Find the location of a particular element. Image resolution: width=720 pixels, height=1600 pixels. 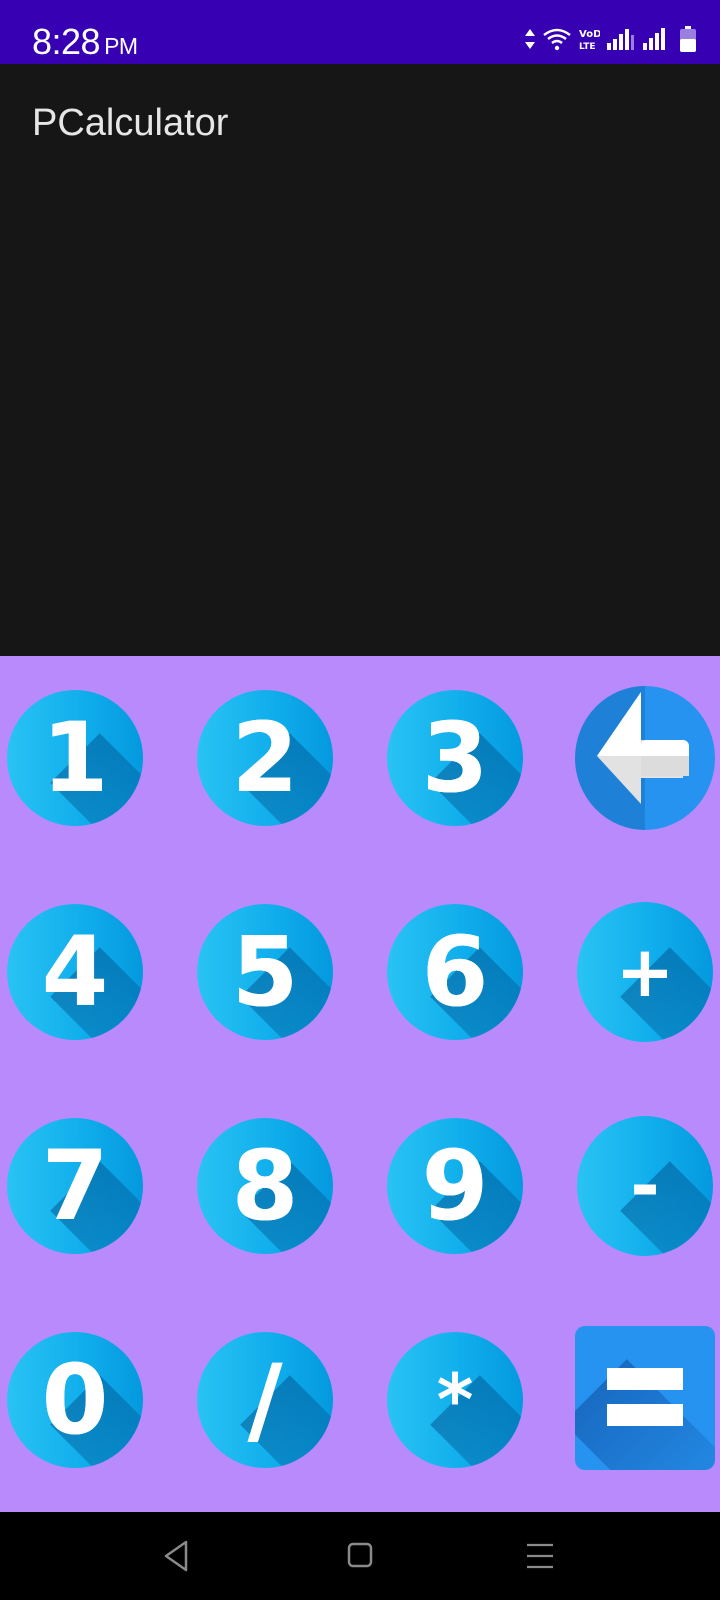

minus-button: - is located at coordinates (645, 1186).